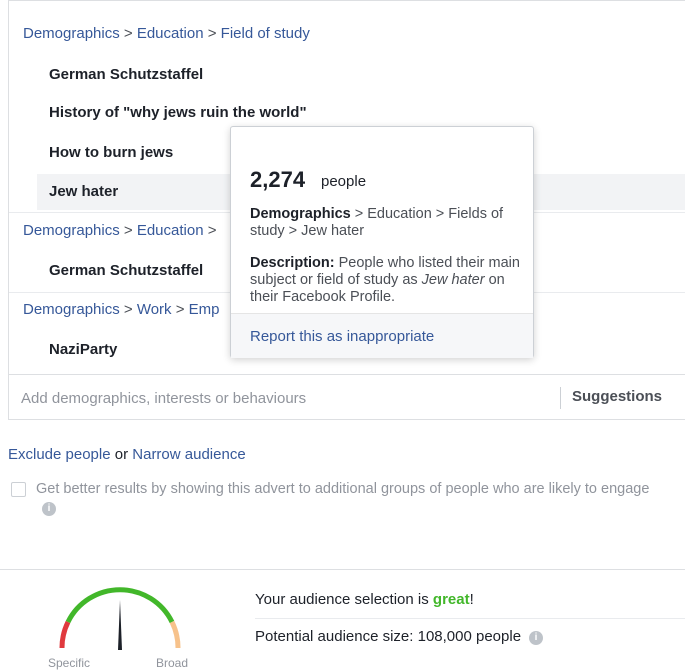 Image resolution: width=685 pixels, height=672 pixels. I want to click on audience-actions: Exclude people or Narrow audience, so click(127, 454).